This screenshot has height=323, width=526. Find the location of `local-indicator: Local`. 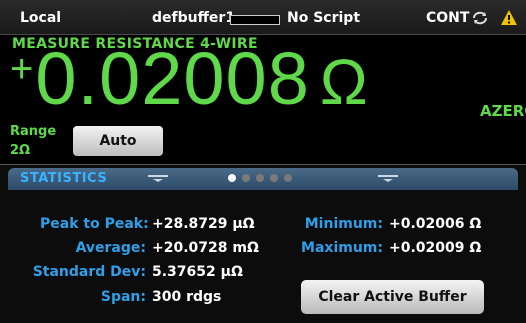

local-indicator: Local is located at coordinates (40, 18).